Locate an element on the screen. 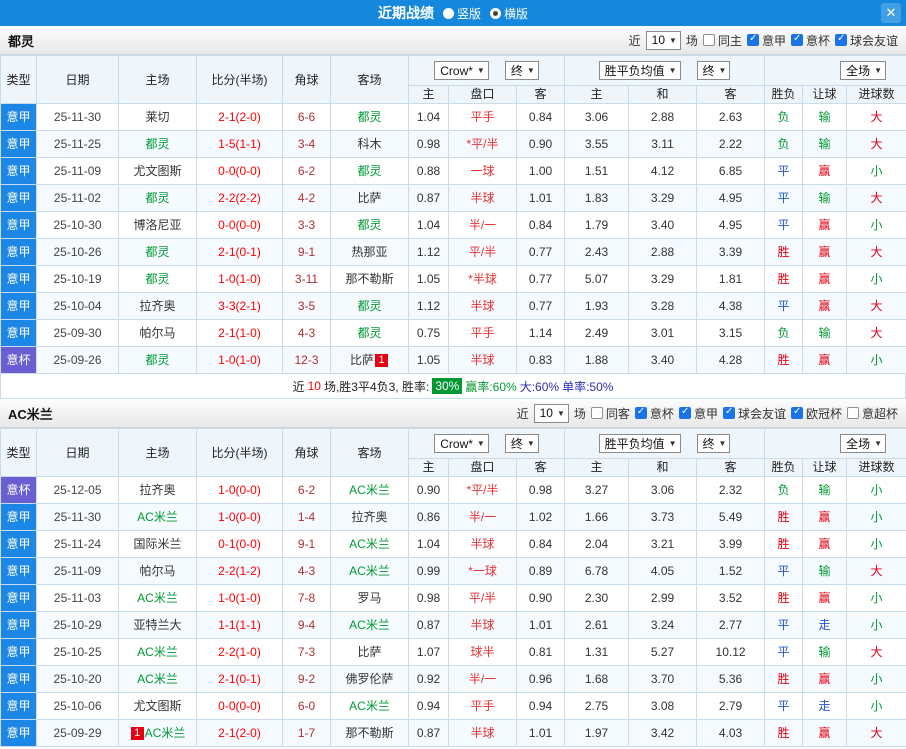  cell-handicap: 球半 is located at coordinates (482, 652).